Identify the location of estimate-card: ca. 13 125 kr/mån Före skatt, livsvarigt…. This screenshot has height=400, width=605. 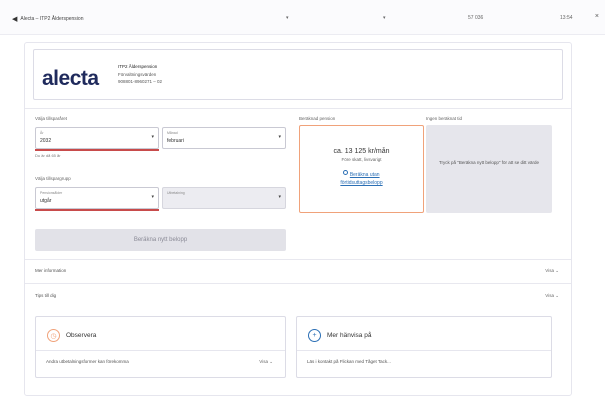
(361, 169).